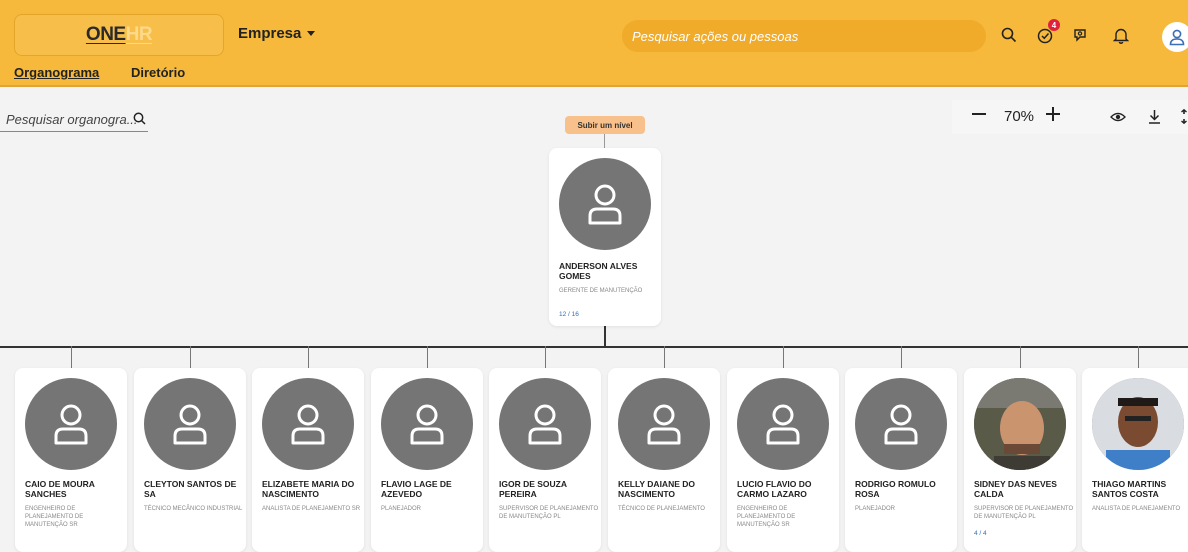 The width and height of the screenshot is (1188, 552). I want to click on person-icon, so click(605, 204).